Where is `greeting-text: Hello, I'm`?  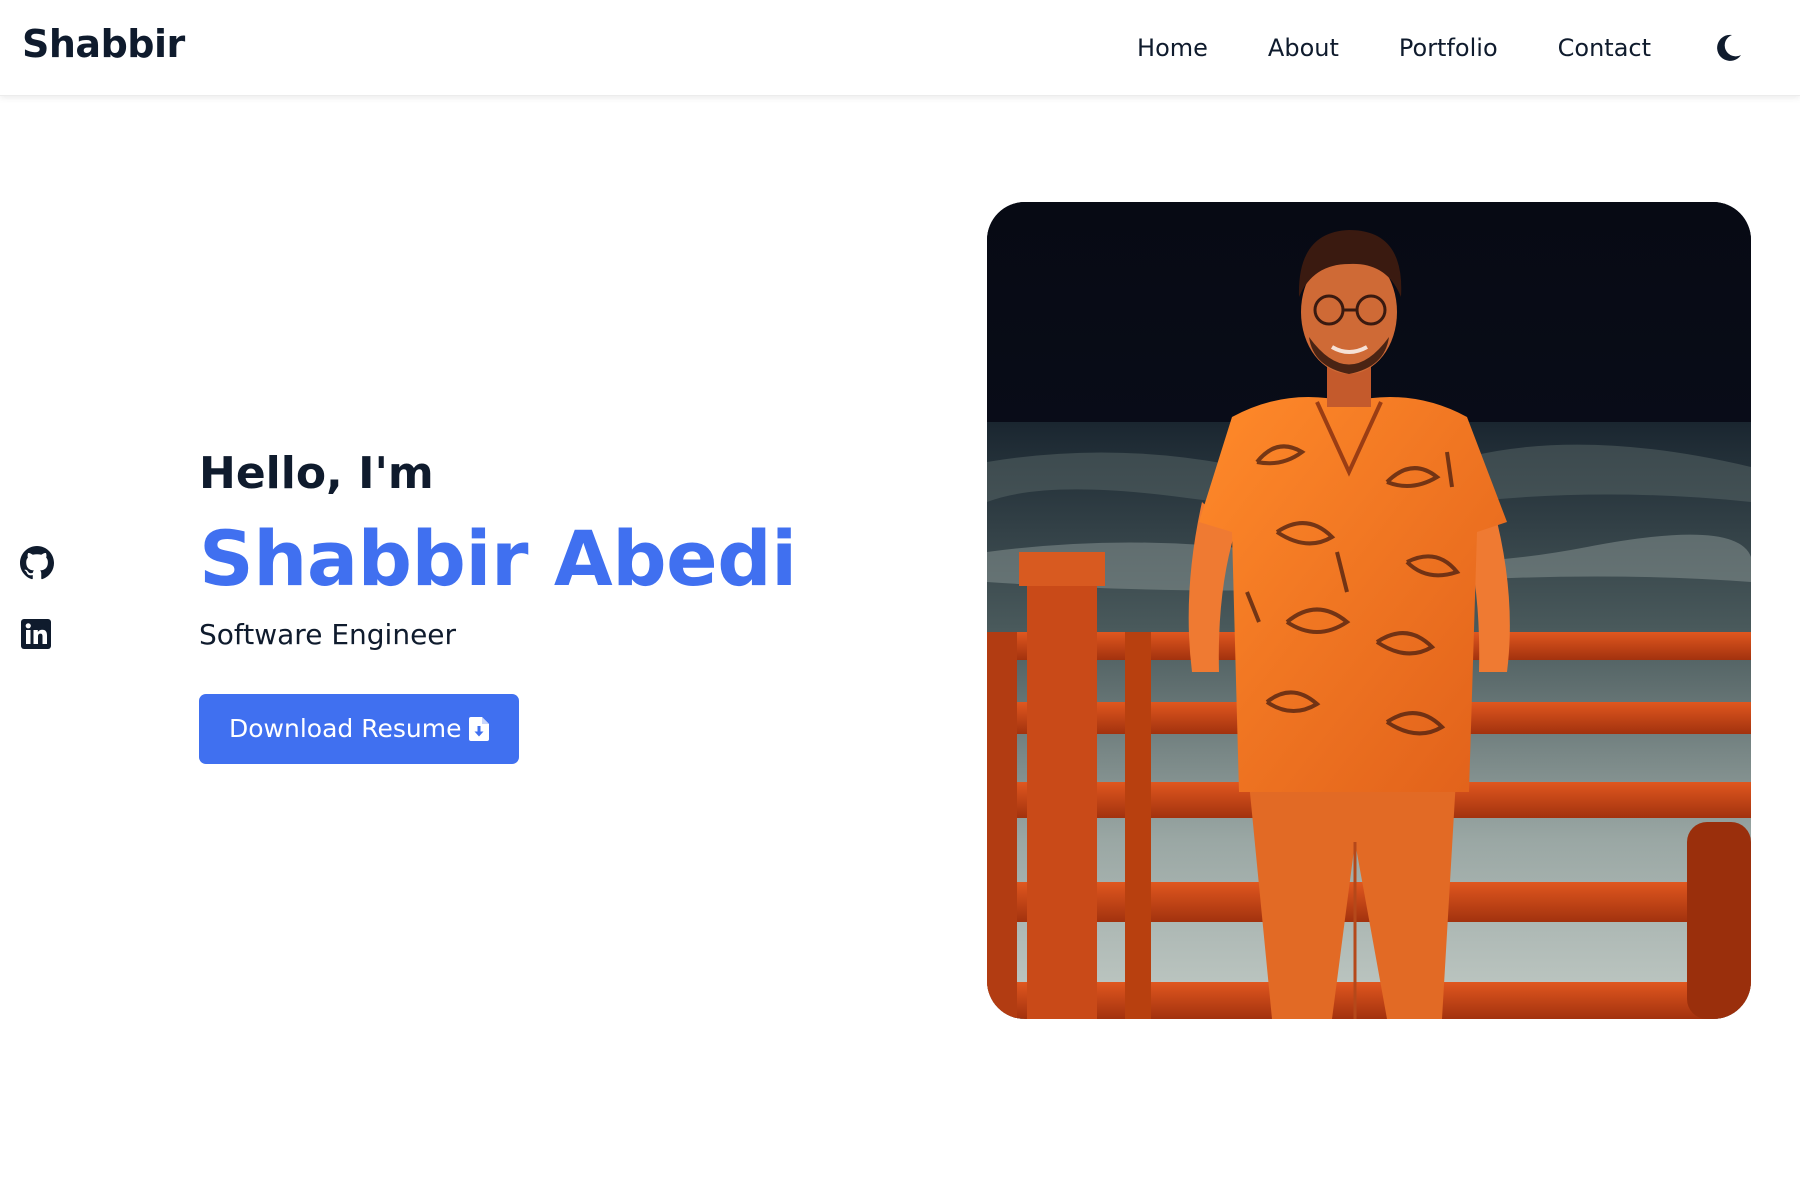
greeting-text: Hello, I'm is located at coordinates (316, 473).